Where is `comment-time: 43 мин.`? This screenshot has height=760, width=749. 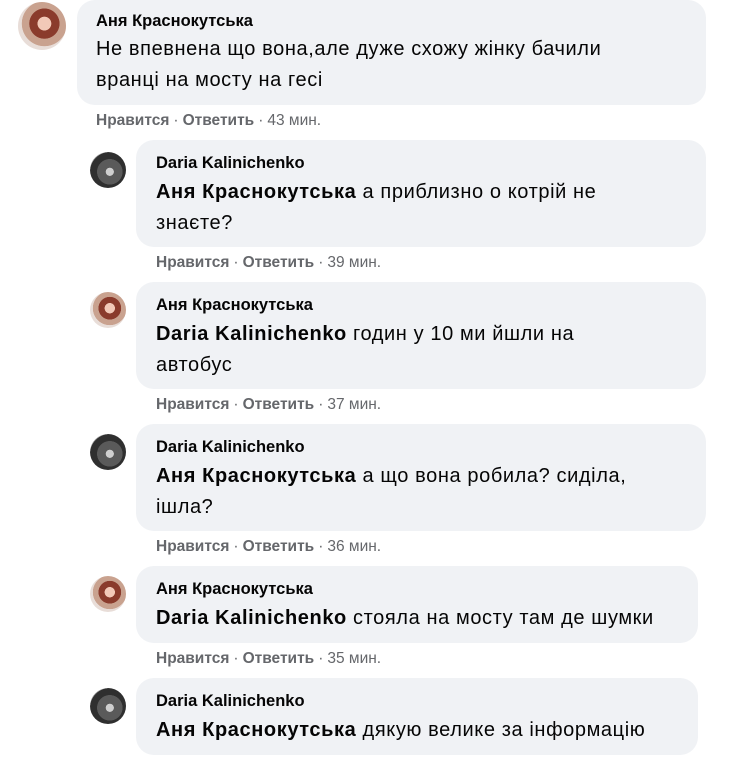
comment-time: 43 мин. is located at coordinates (294, 120).